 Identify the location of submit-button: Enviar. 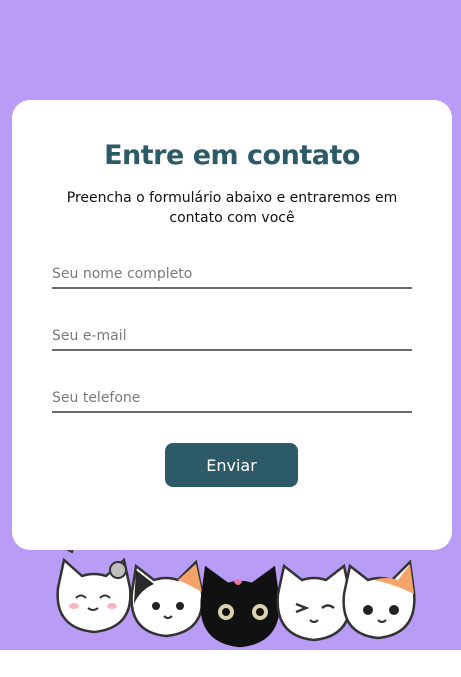
(231, 465).